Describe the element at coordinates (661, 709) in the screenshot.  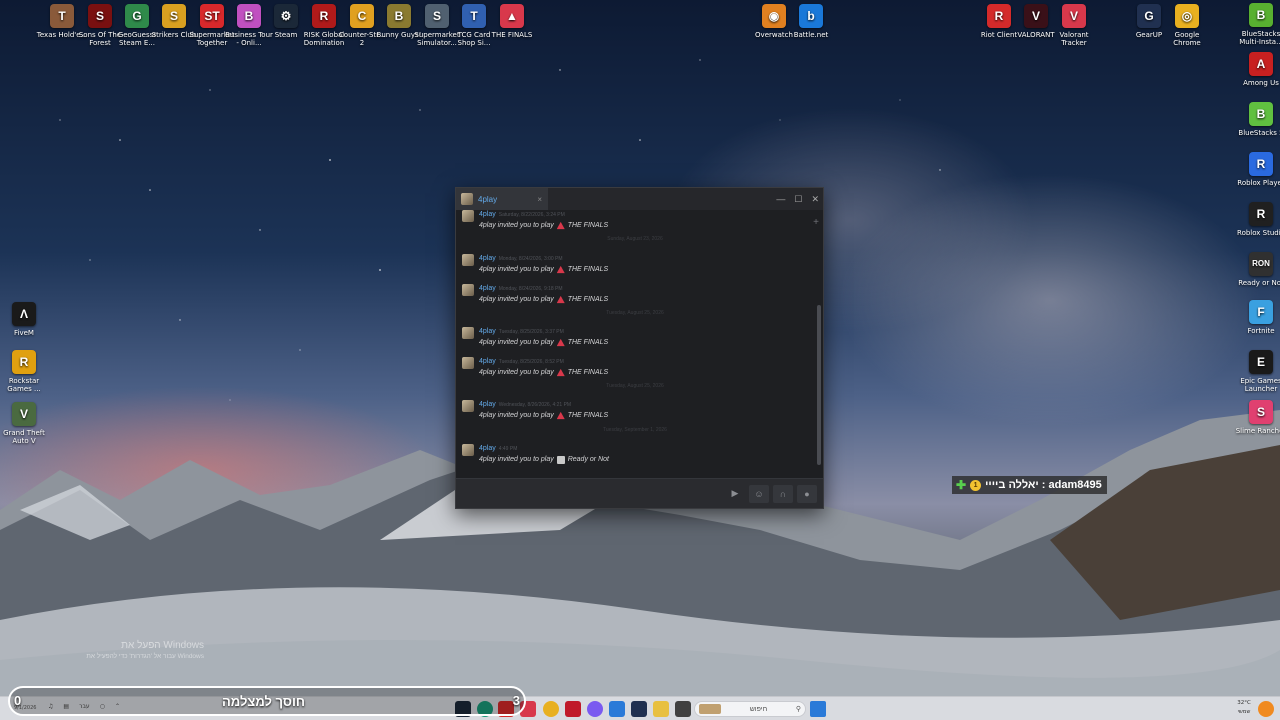
I see `taskbar-folder-icon` at that location.